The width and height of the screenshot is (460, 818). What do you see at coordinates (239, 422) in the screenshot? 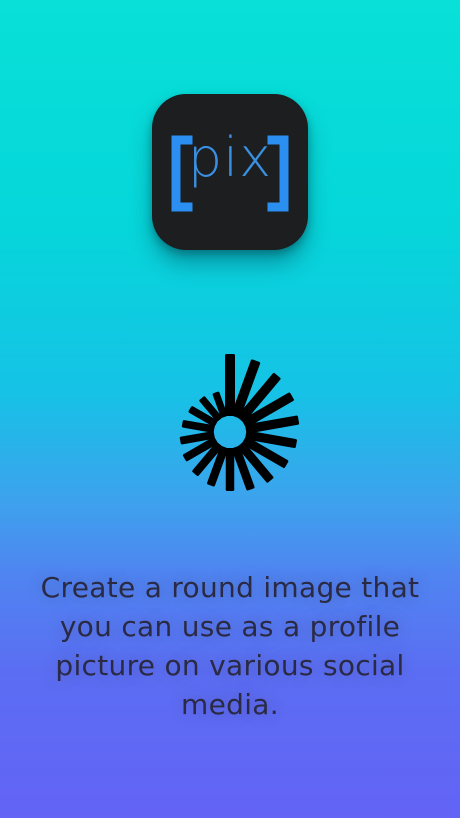
I see `spinner-icon` at bounding box center [239, 422].